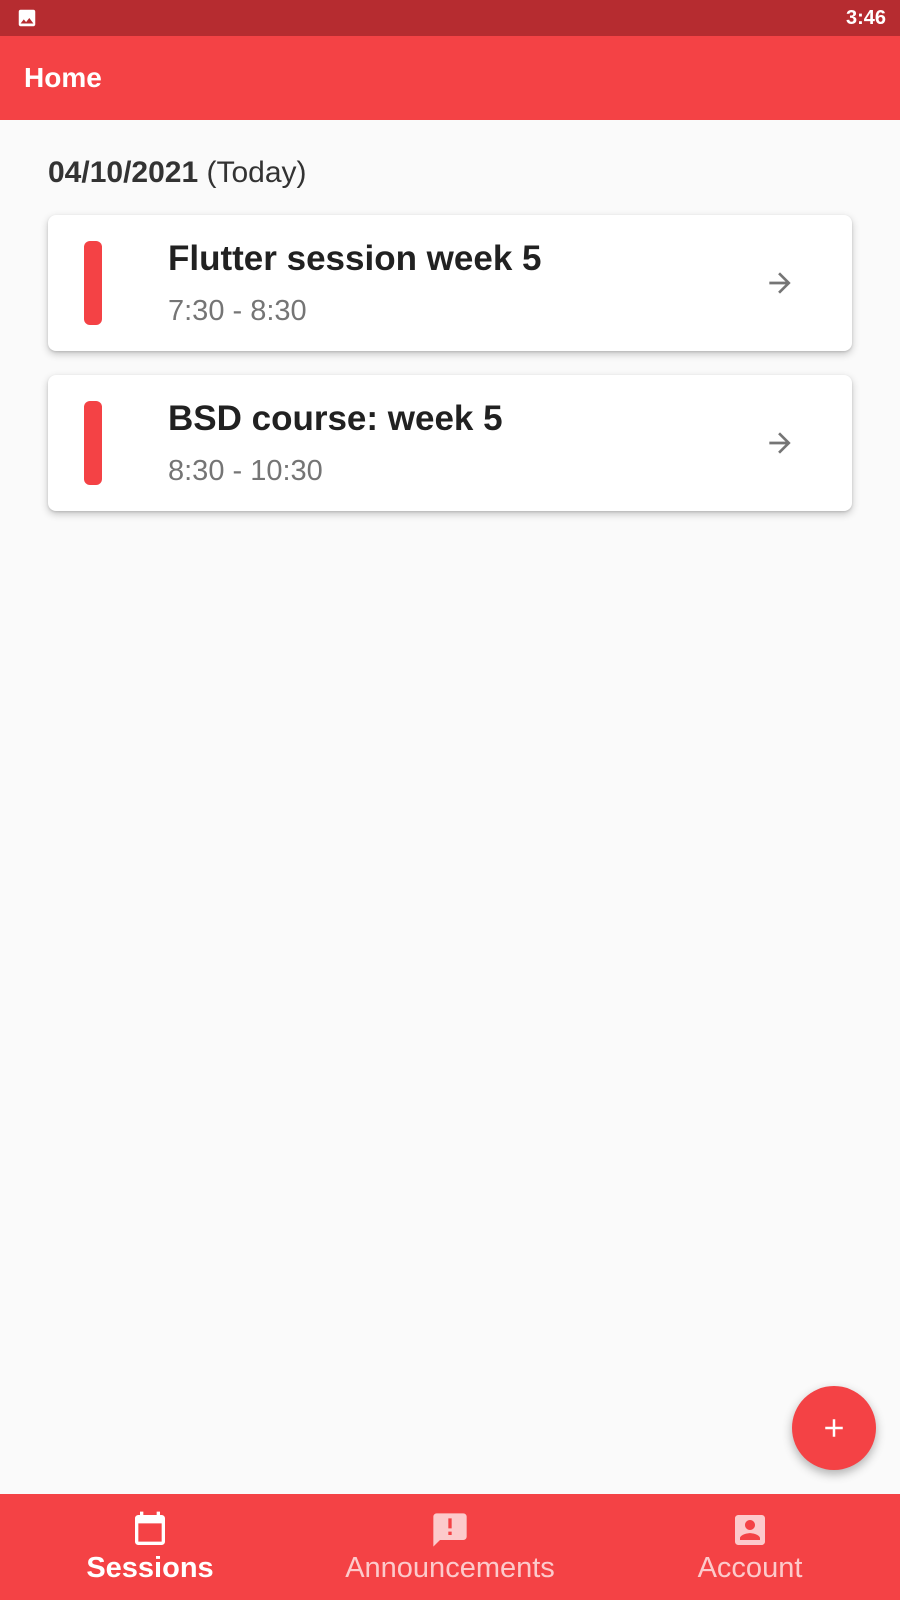 Image resolution: width=900 pixels, height=1600 pixels. Describe the element at coordinates (450, 283) in the screenshot. I see `session-card: Flutter session week 5 7:30 - 8:30` at that location.